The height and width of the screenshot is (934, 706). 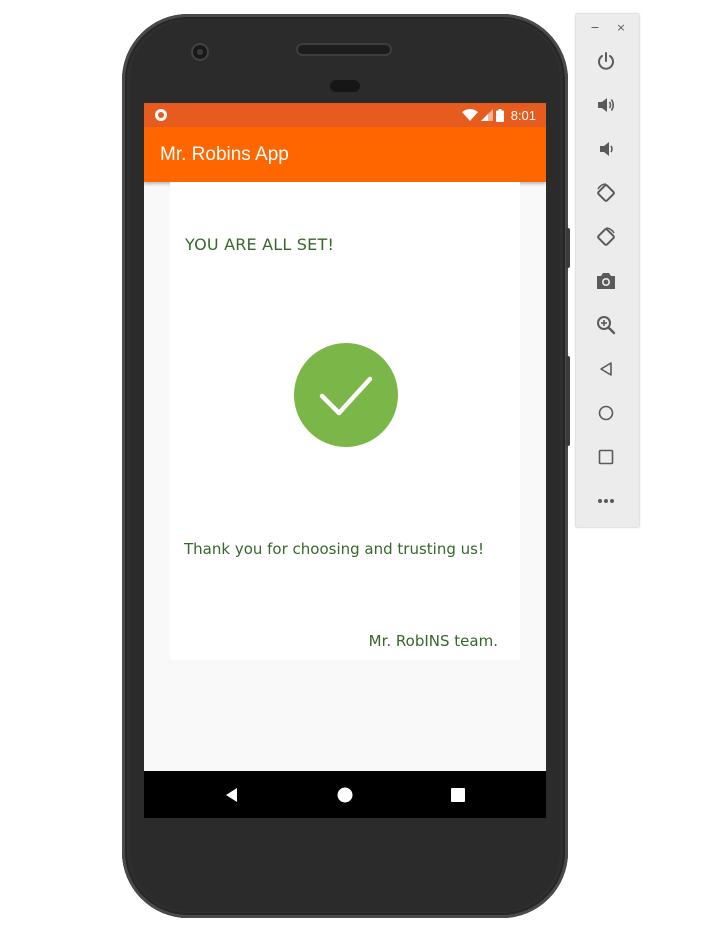 What do you see at coordinates (523, 115) in the screenshot?
I see `status-time: 8:01` at bounding box center [523, 115].